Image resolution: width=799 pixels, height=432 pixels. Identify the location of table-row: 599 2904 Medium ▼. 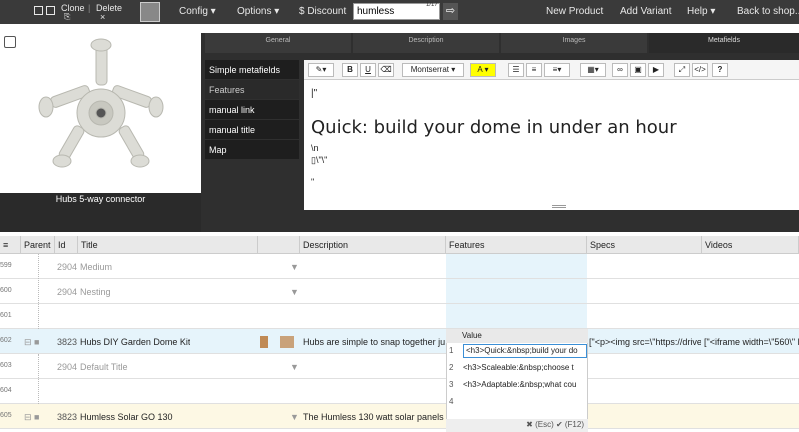
(399, 266).